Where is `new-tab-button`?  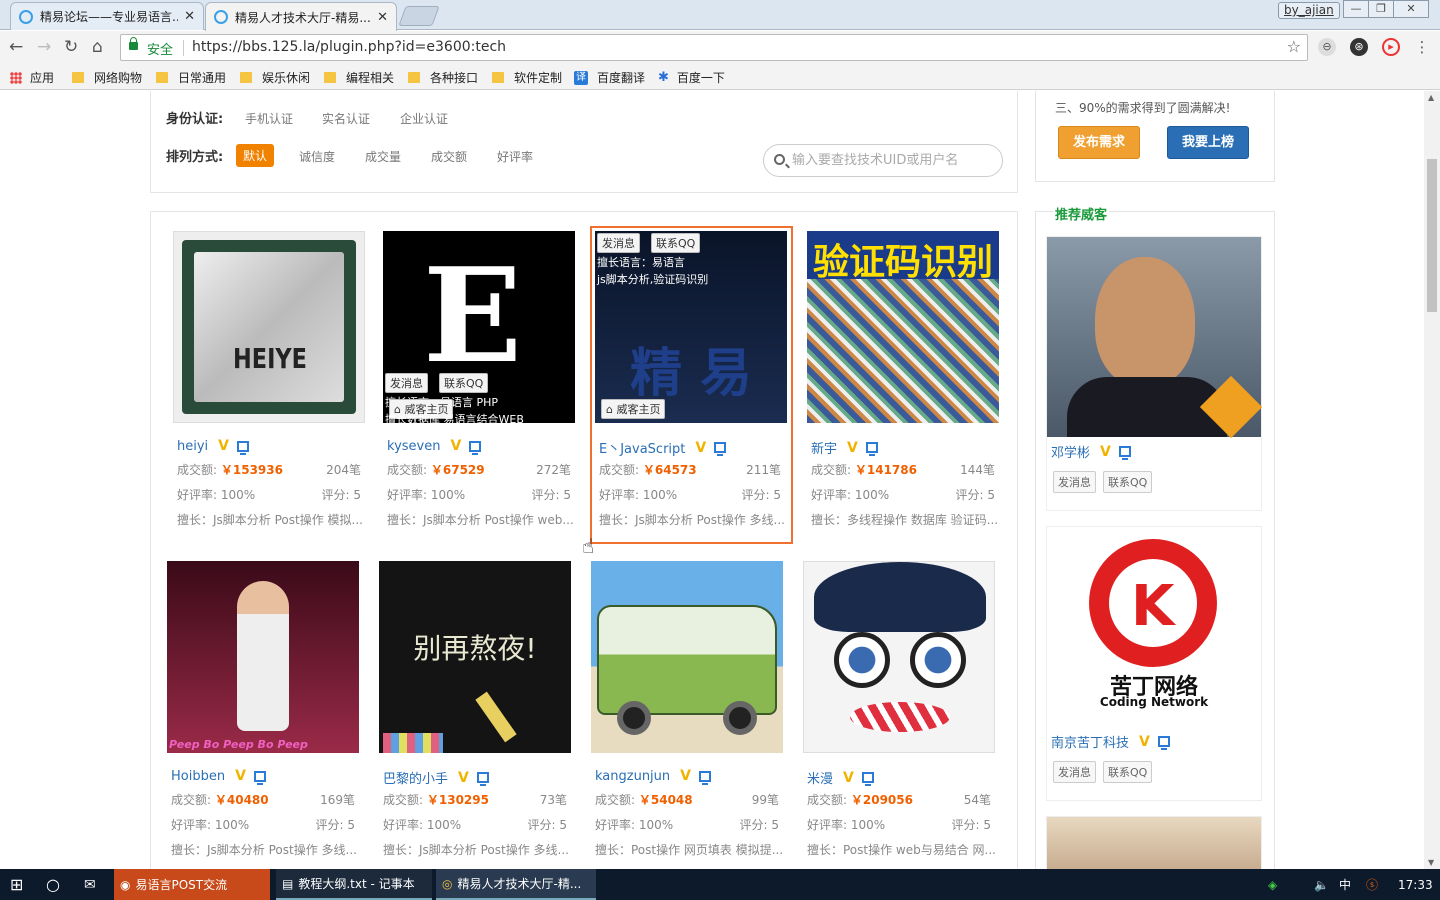
new-tab-button is located at coordinates (419, 16).